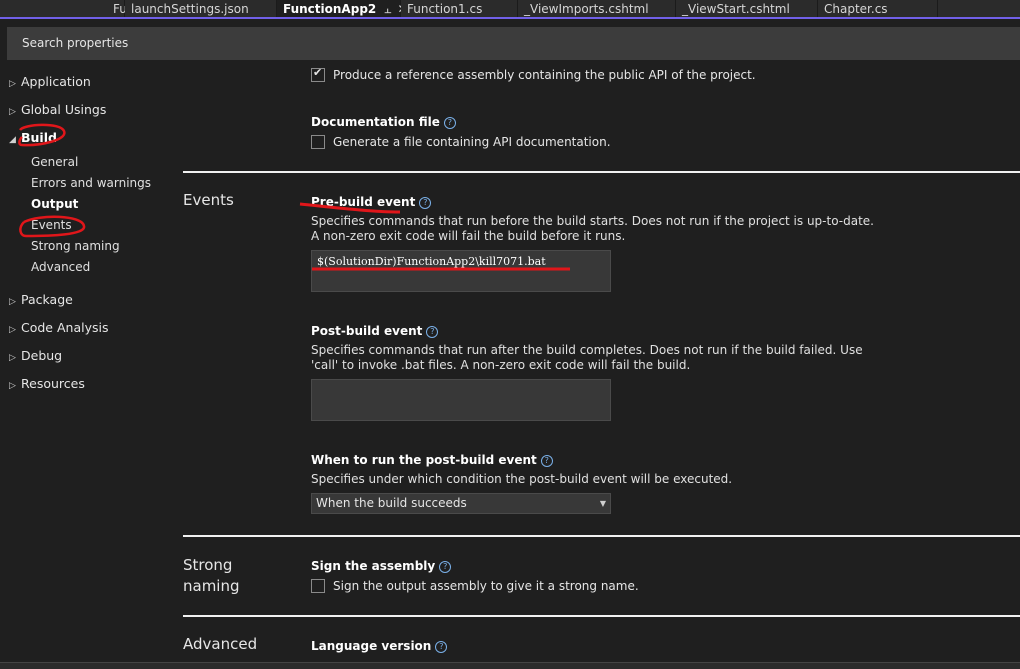 This screenshot has width=1020, height=669. Describe the element at coordinates (586, 8) in the screenshot. I see `tab-label: _ViewImports.cshtml` at that location.